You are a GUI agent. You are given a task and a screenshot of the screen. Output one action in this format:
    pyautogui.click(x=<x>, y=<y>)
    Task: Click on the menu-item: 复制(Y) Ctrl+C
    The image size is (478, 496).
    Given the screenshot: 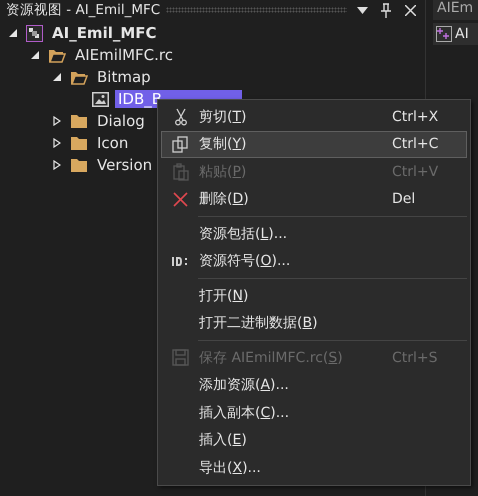 What is the action you would take?
    pyautogui.click(x=314, y=144)
    